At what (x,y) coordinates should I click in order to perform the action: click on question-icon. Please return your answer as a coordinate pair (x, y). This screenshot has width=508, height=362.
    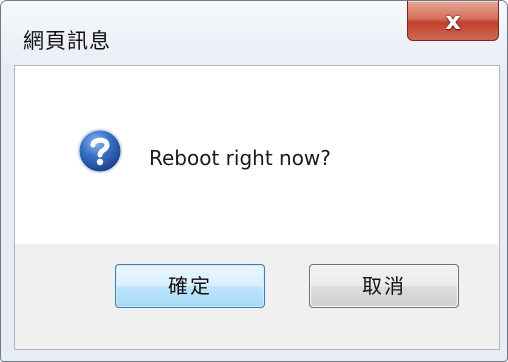
    Looking at the image, I should click on (100, 151).